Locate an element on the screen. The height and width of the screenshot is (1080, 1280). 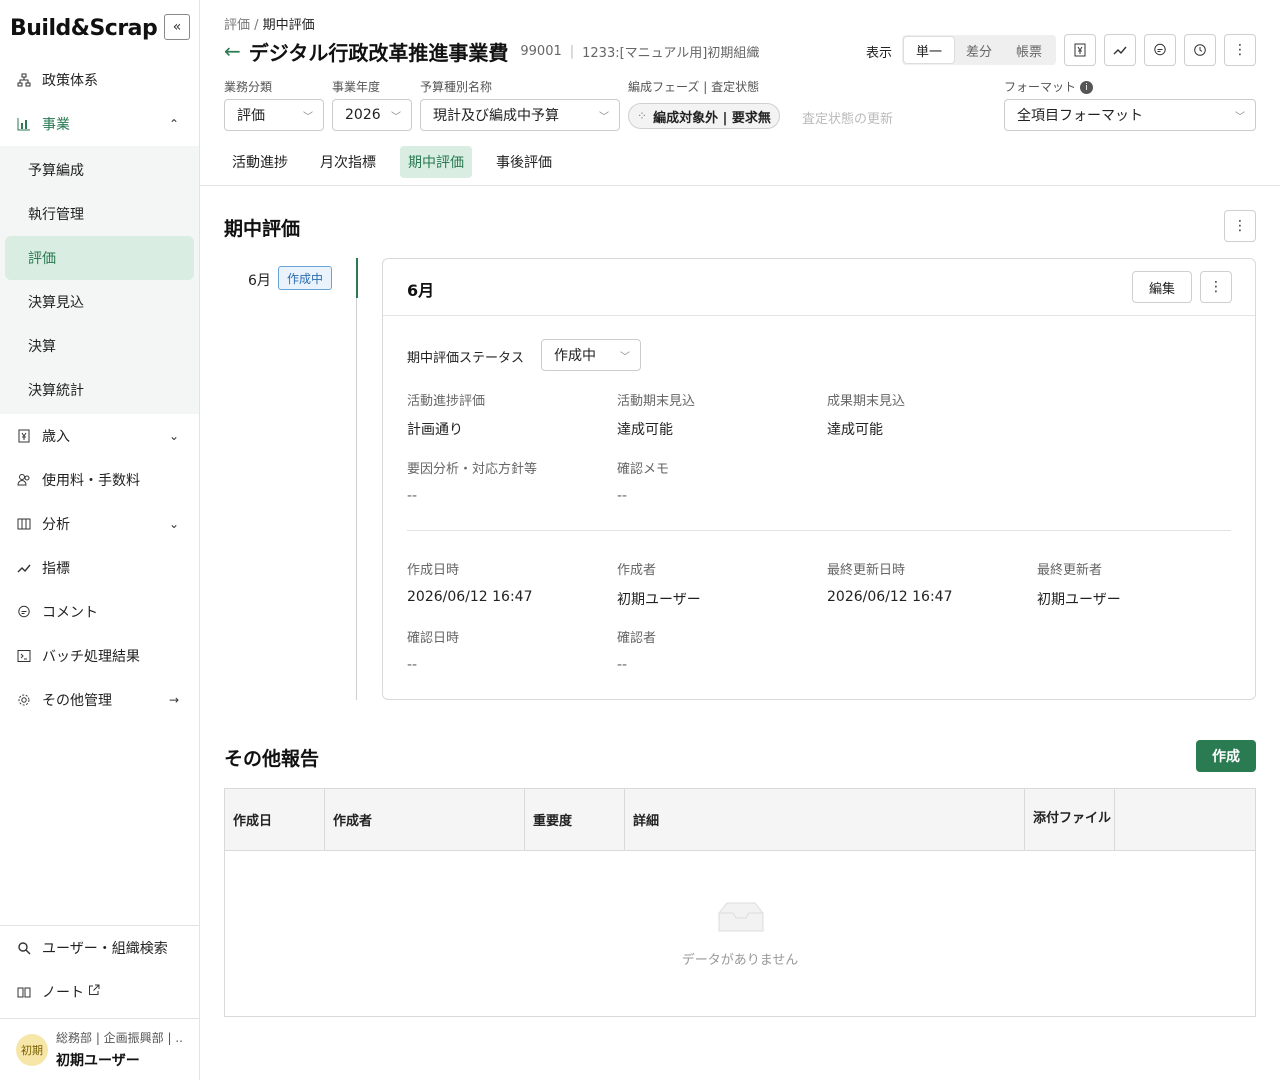
user-profile: 初期 総務部 | 企画振興部 | ... 初期ユーザー is located at coordinates (99, 1049).